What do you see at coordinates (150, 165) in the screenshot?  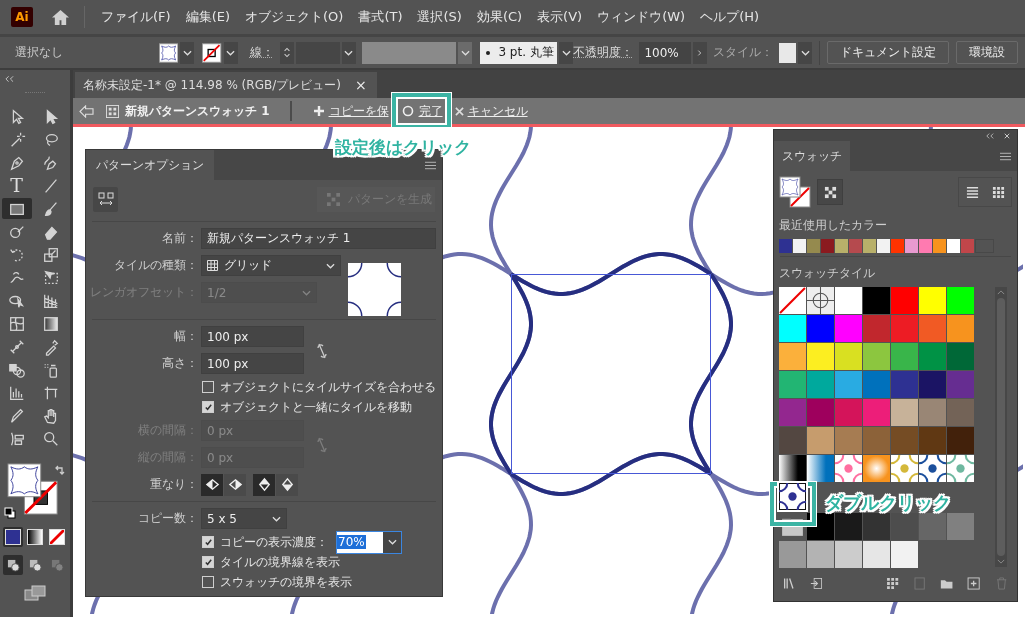 I see `panel-tab: パターンオプション` at bounding box center [150, 165].